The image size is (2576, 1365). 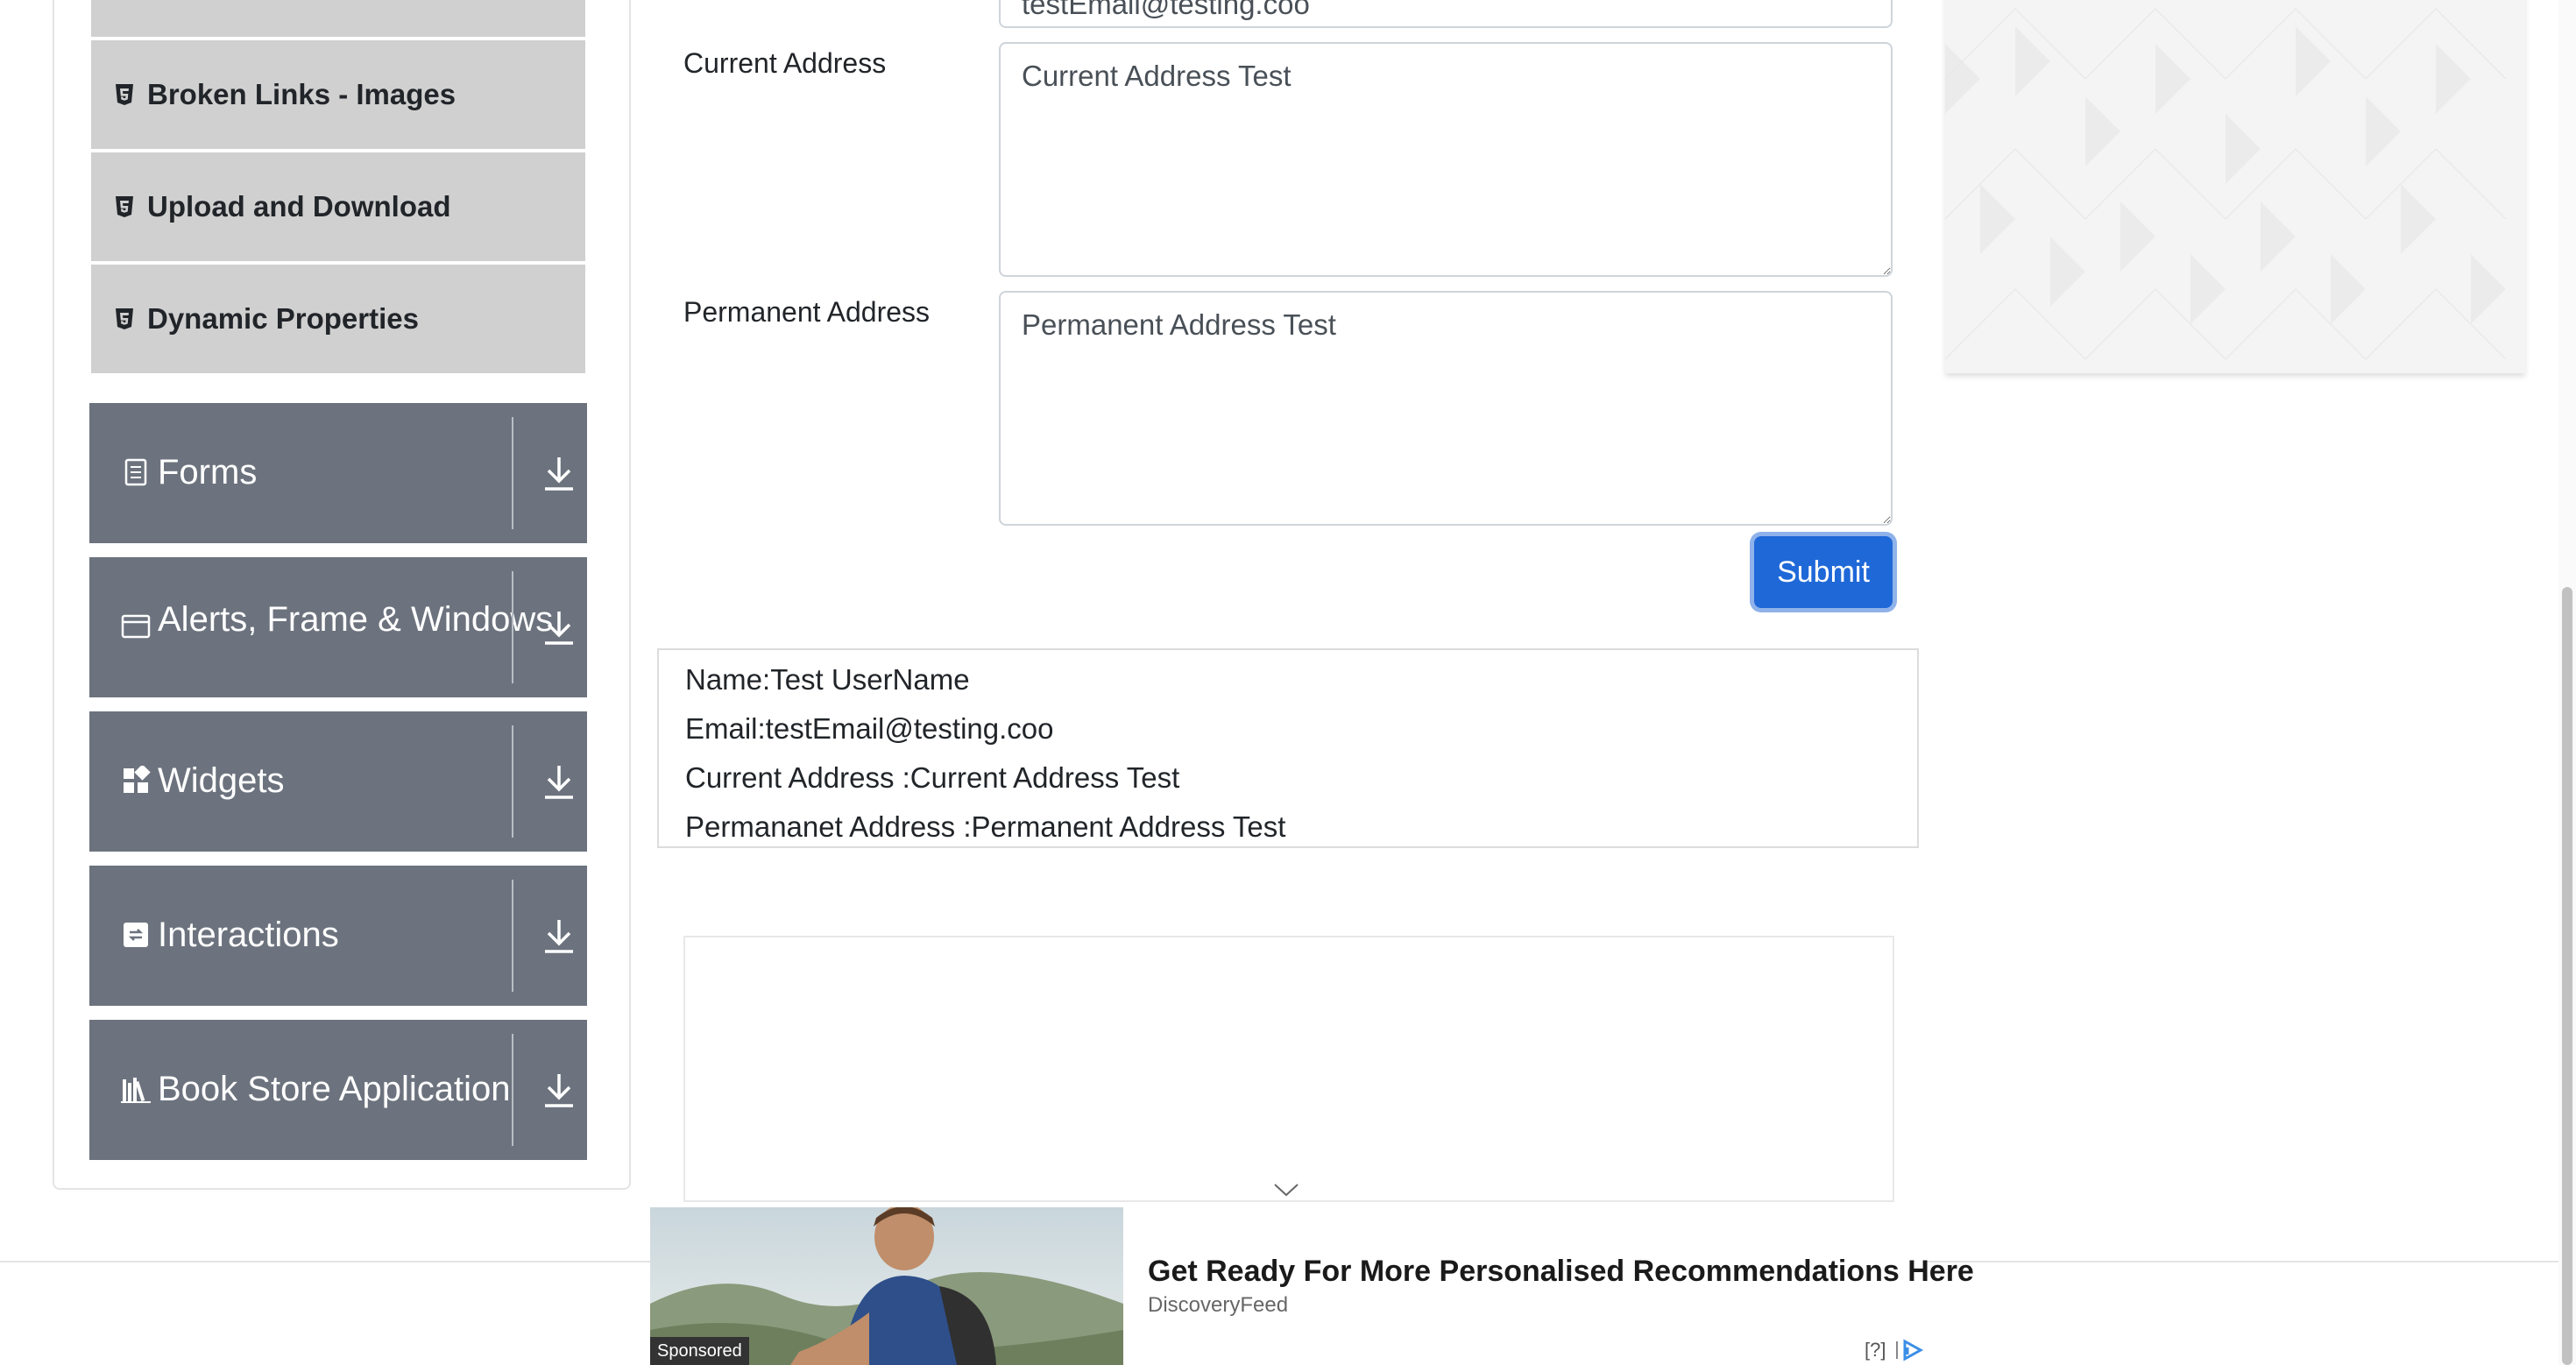 What do you see at coordinates (136, 626) in the screenshot?
I see `window-icon` at bounding box center [136, 626].